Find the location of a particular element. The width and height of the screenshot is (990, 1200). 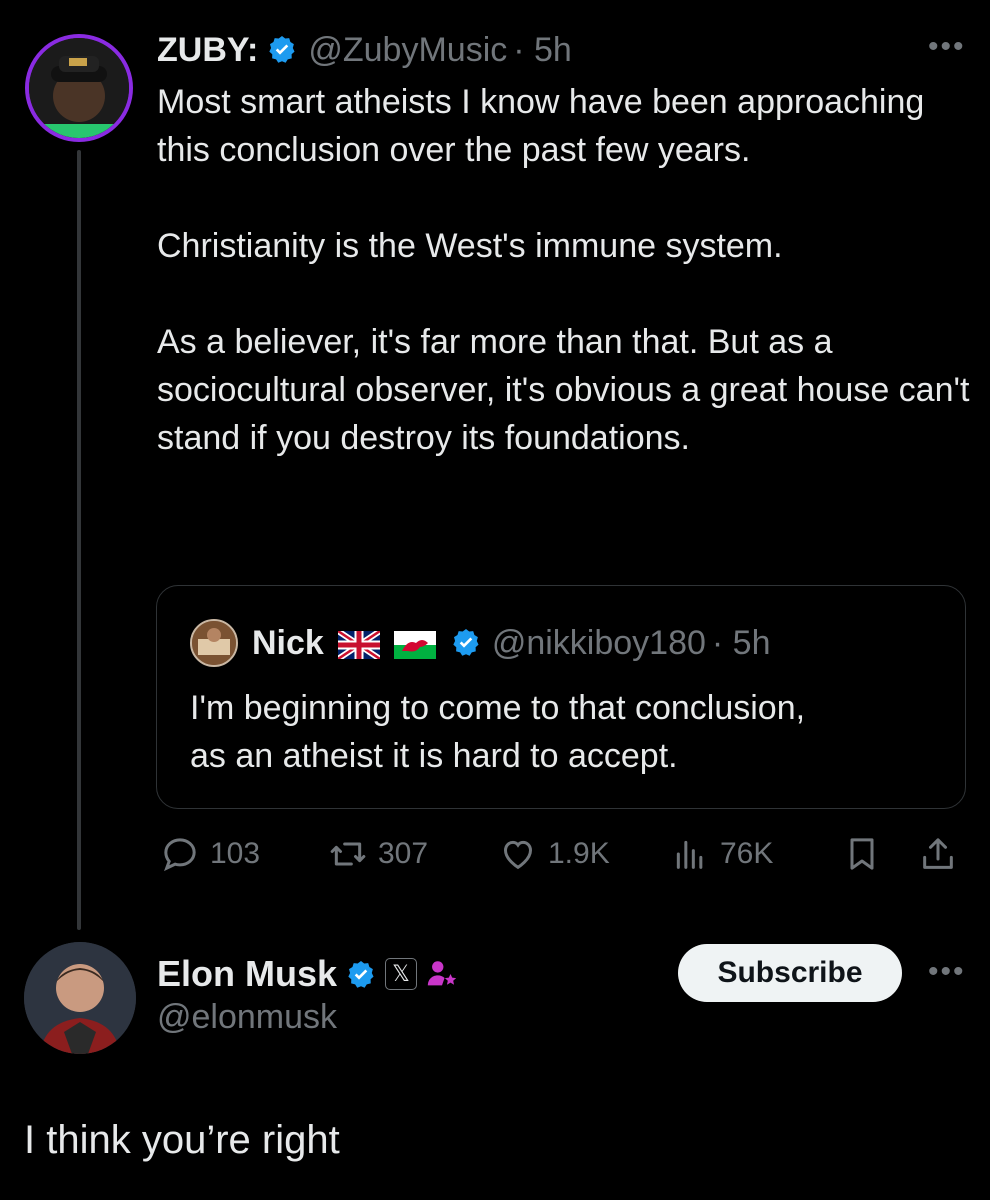

author-name: ZUBY: is located at coordinates (207, 50).